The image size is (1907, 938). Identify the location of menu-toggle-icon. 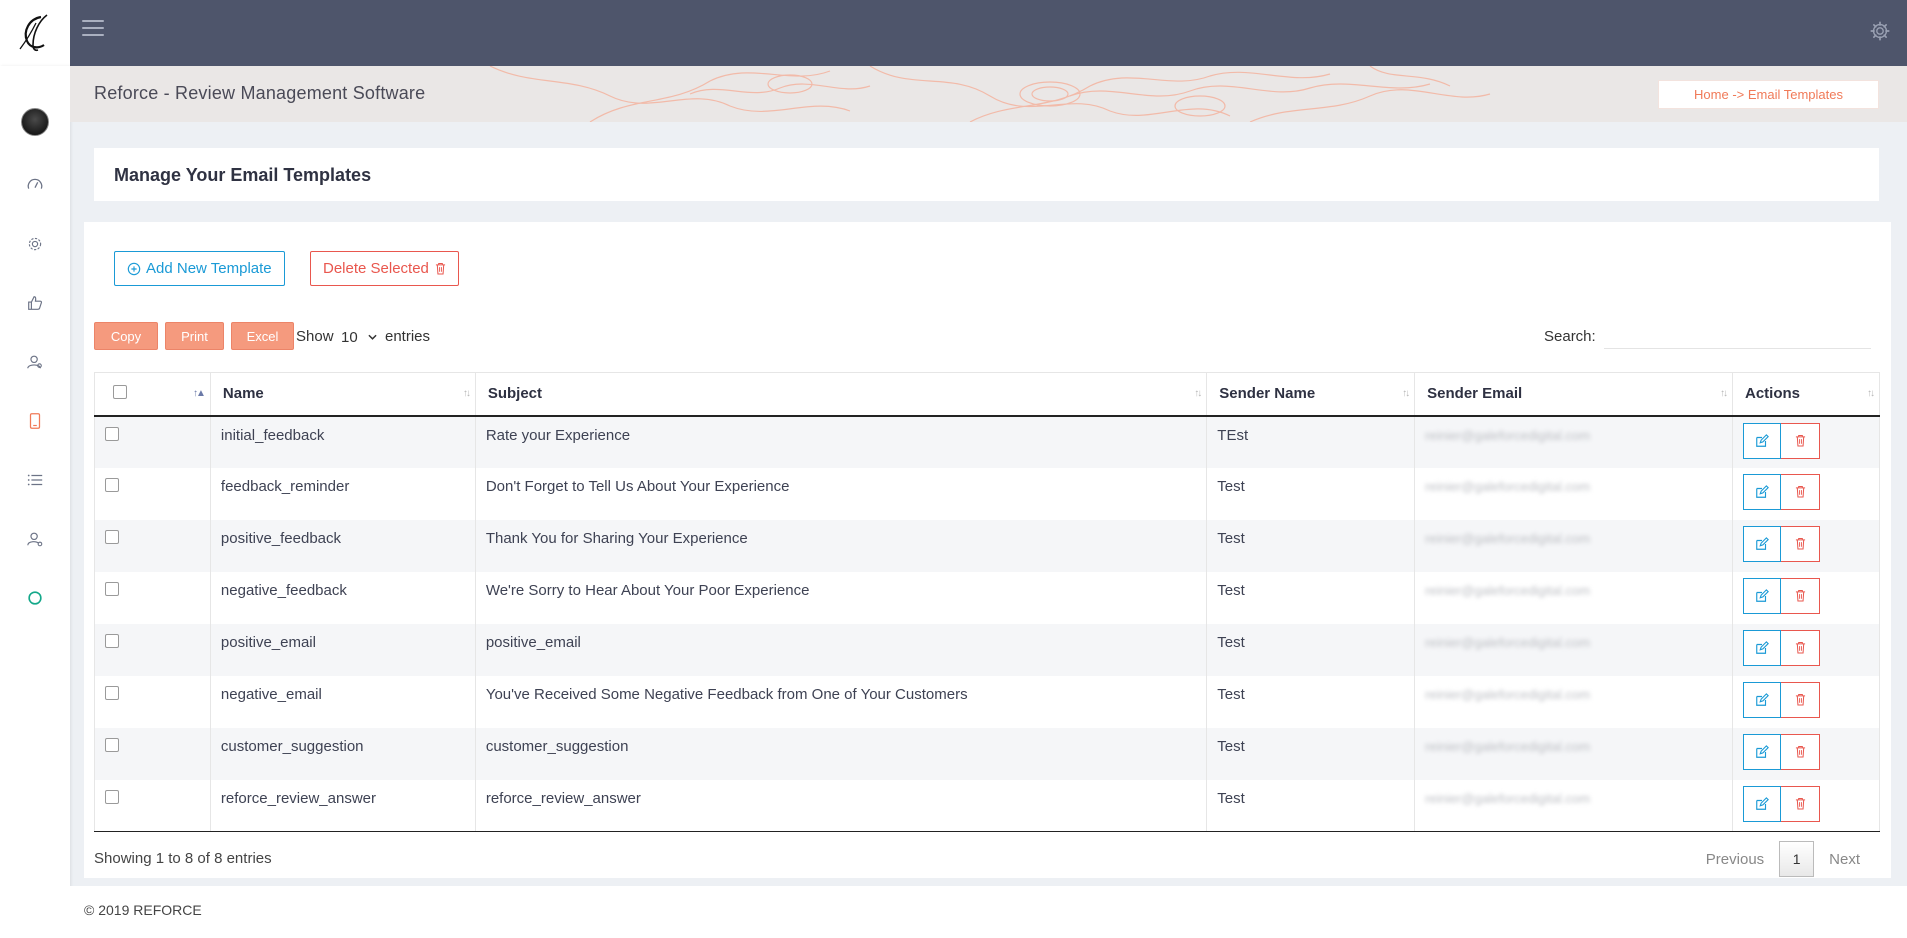
(93, 29).